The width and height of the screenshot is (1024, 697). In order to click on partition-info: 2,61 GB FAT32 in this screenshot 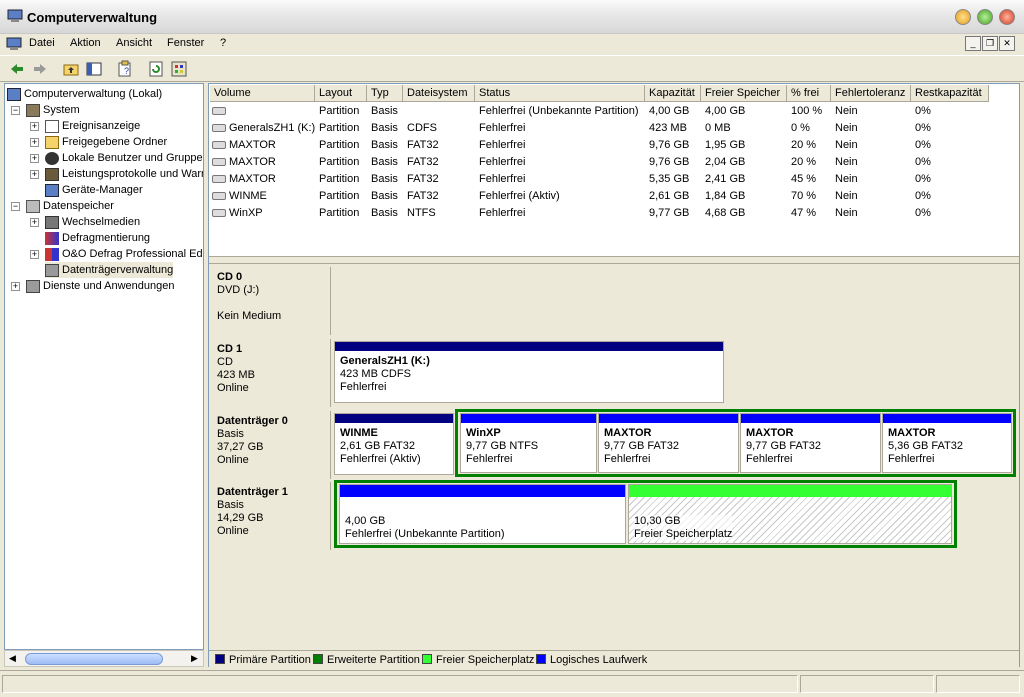, I will do `click(378, 446)`.